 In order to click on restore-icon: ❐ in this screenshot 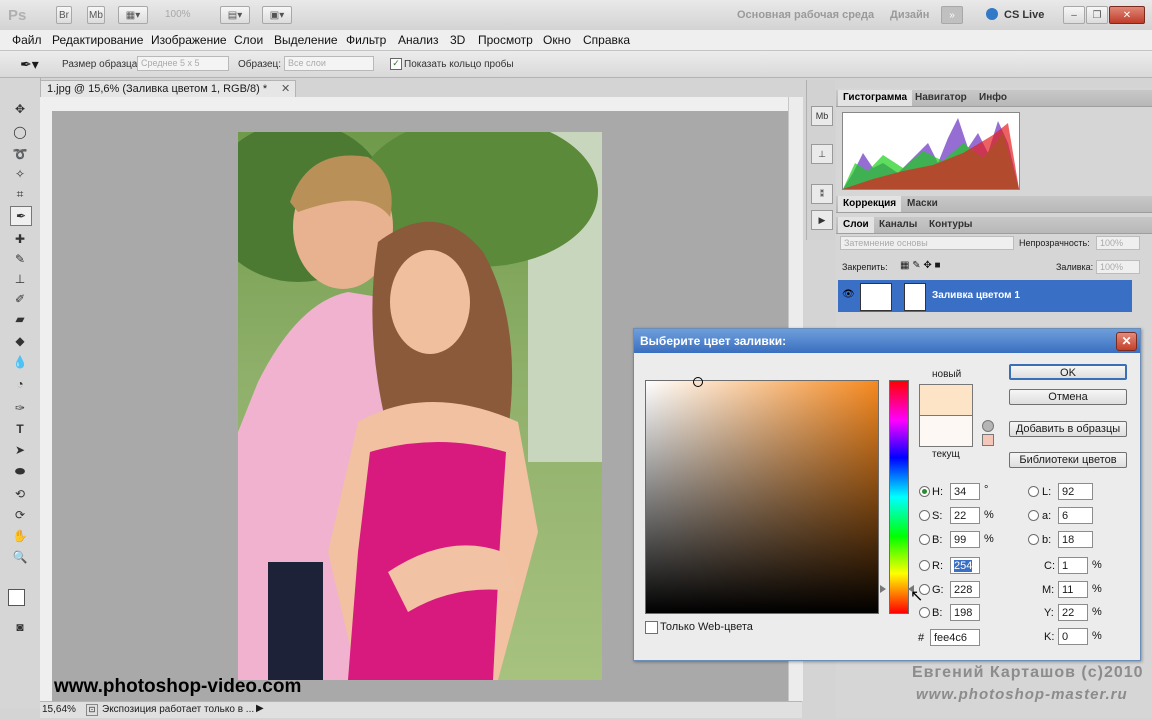, I will do `click(1097, 15)`.